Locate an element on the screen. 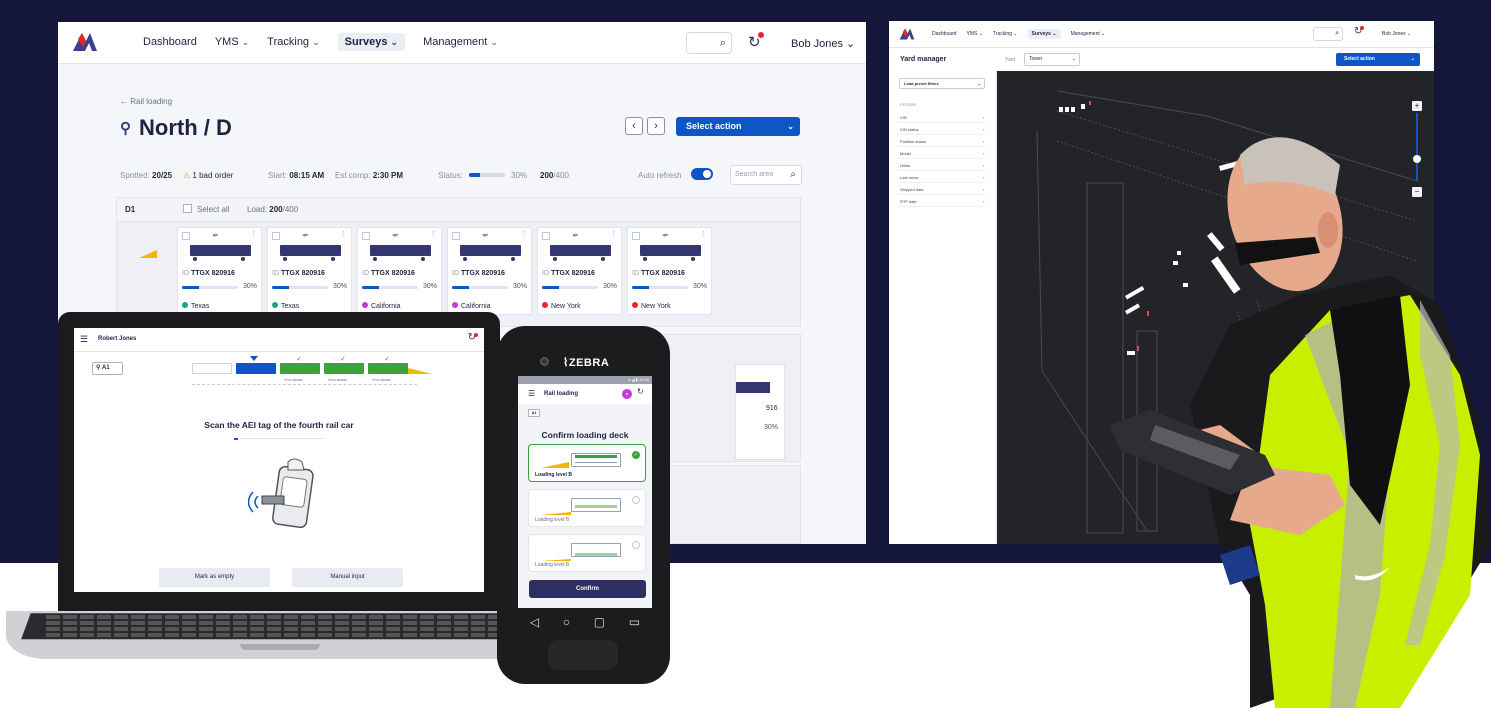 The image size is (1491, 708). confirm-button: Confirm is located at coordinates (587, 589).